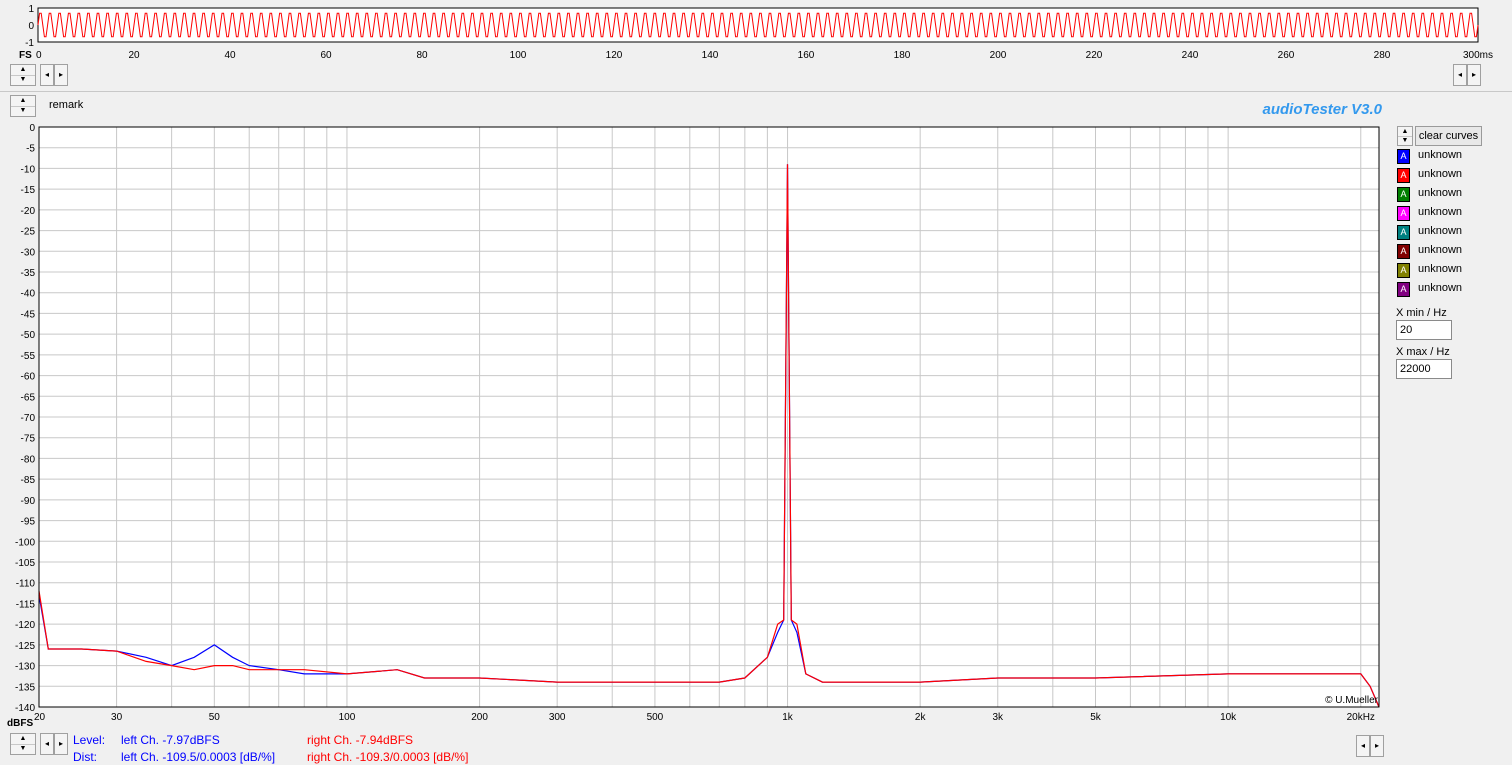 This screenshot has width=1512, height=765. Describe the element at coordinates (1363, 746) in the screenshot. I see `freq-scroll-left: ◂` at that location.